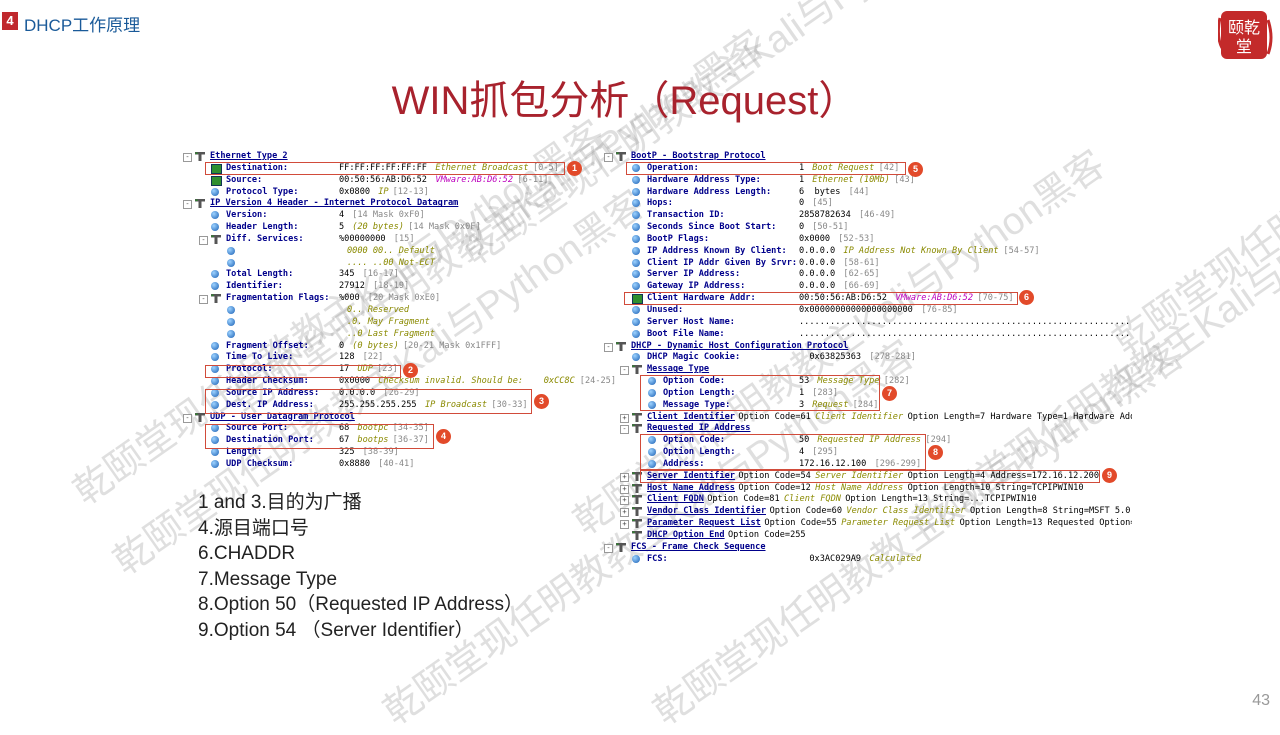 This screenshot has width=1280, height=735. Describe the element at coordinates (830, 357) in the screenshot. I see `tree-val: 0x63825363` at that location.